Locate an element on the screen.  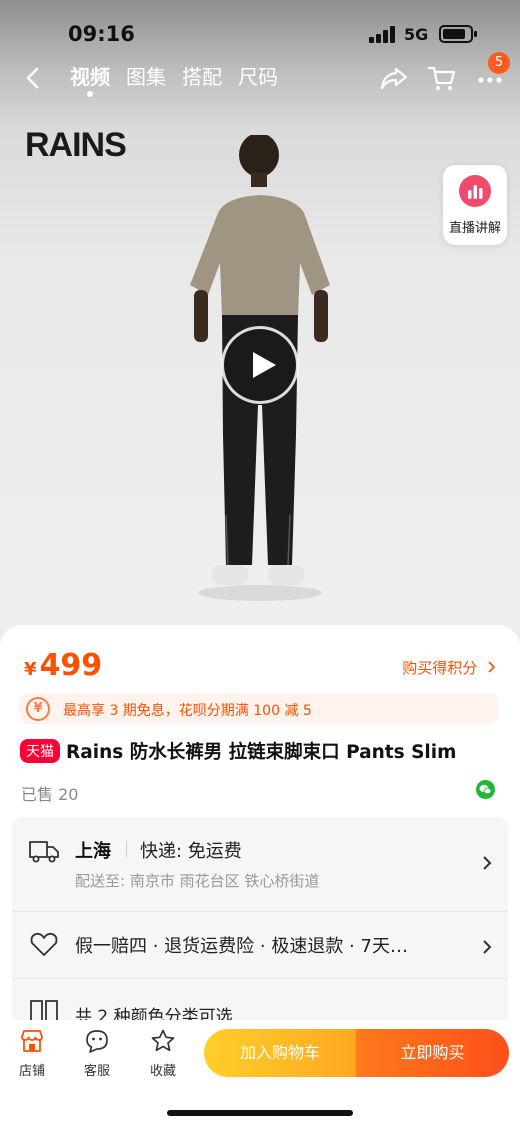
heart-shield-icon is located at coordinates (44, 944).